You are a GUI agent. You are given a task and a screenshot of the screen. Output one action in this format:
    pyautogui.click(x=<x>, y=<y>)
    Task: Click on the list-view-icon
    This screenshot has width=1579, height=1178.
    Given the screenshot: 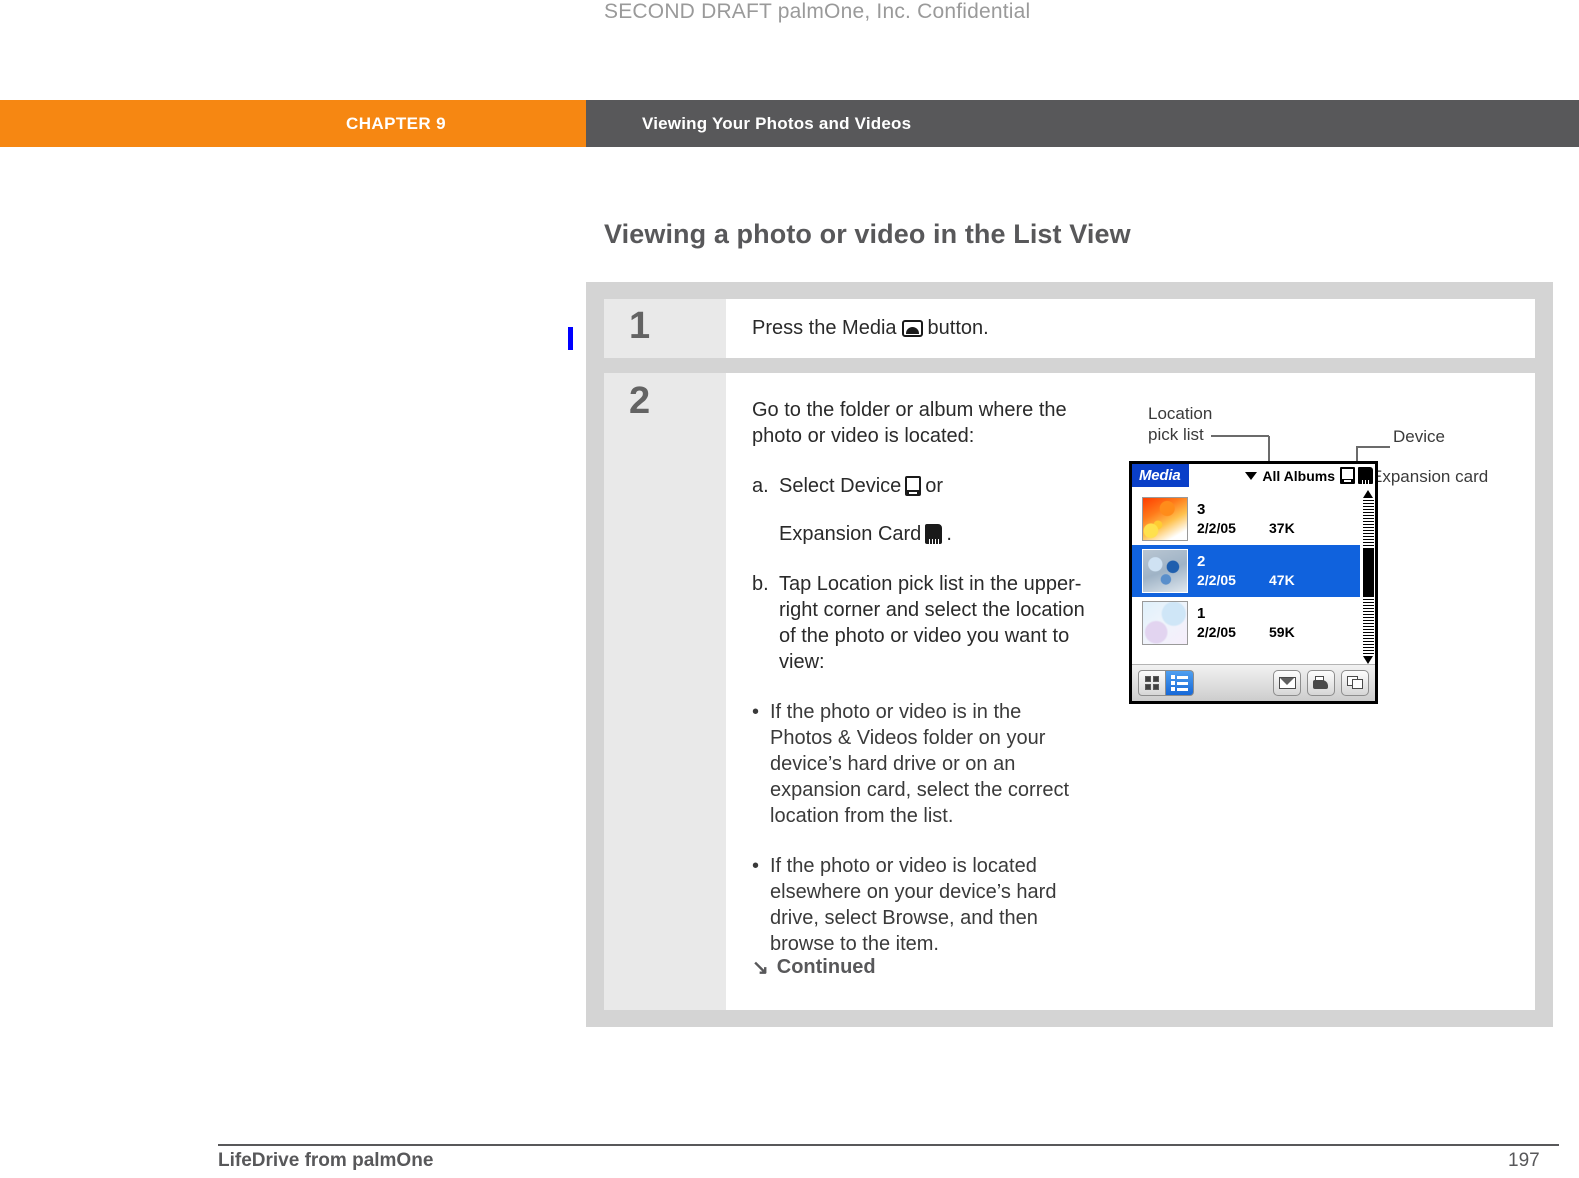 What is the action you would take?
    pyautogui.click(x=1180, y=683)
    